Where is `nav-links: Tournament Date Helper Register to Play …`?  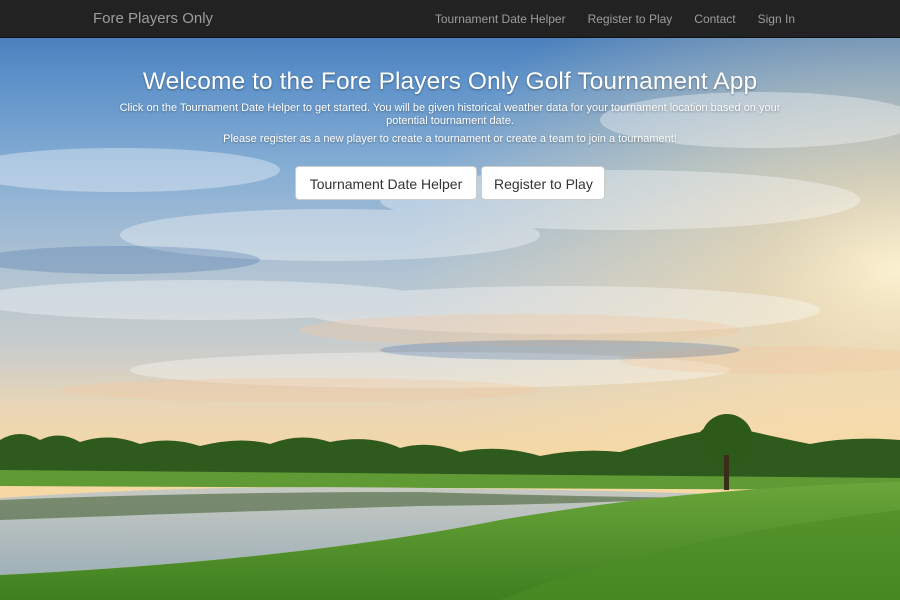
nav-links: Tournament Date Helper Register to Play … is located at coordinates (615, 19).